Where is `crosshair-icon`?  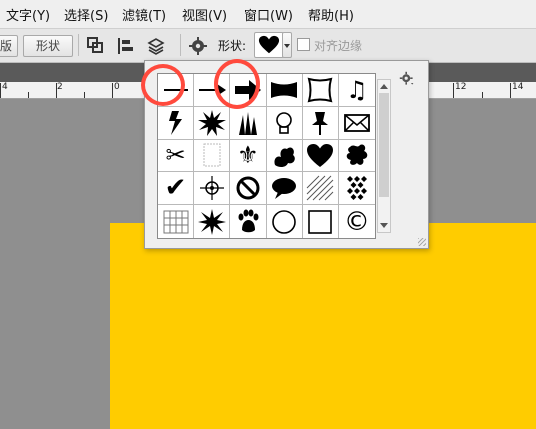 crosshair-icon is located at coordinates (211, 188).